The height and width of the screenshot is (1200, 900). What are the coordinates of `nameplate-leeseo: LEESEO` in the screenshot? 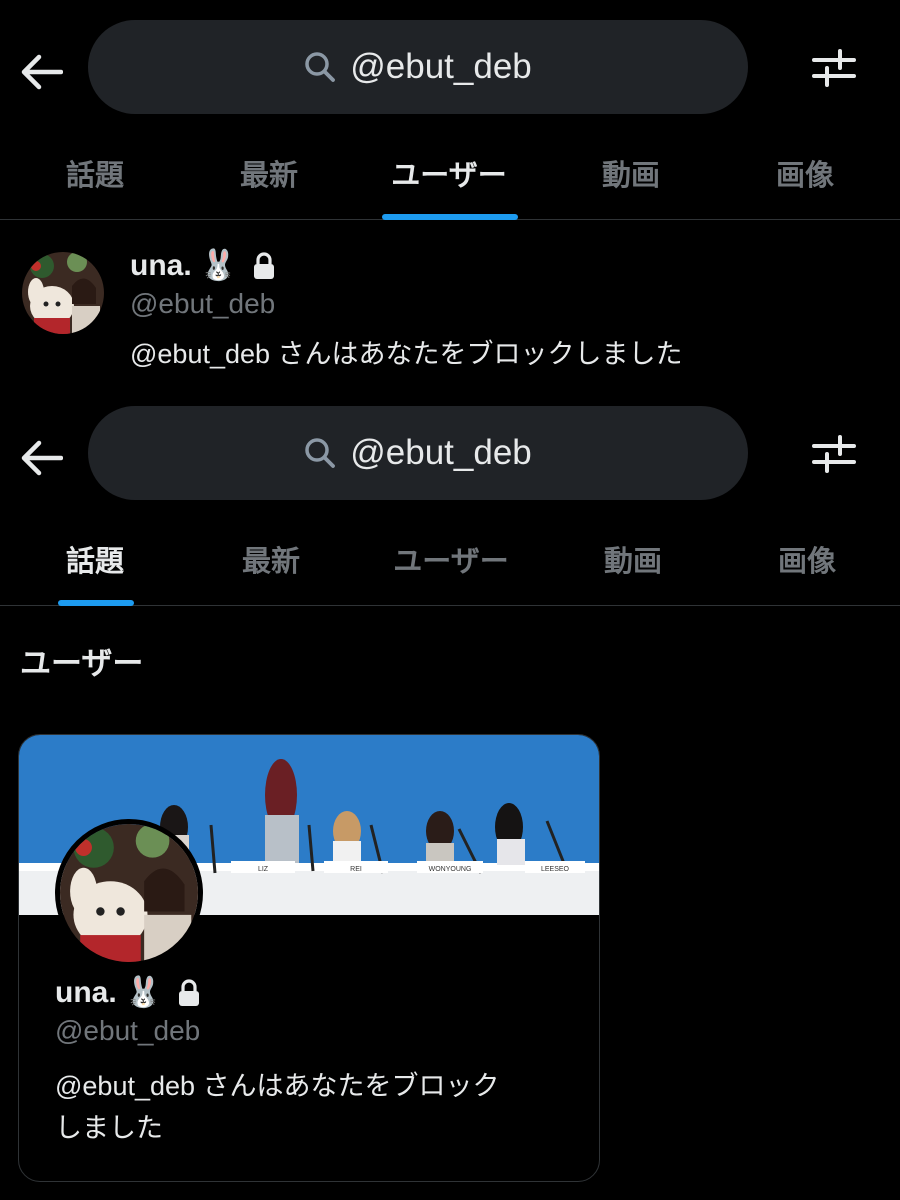 It's located at (555, 869).